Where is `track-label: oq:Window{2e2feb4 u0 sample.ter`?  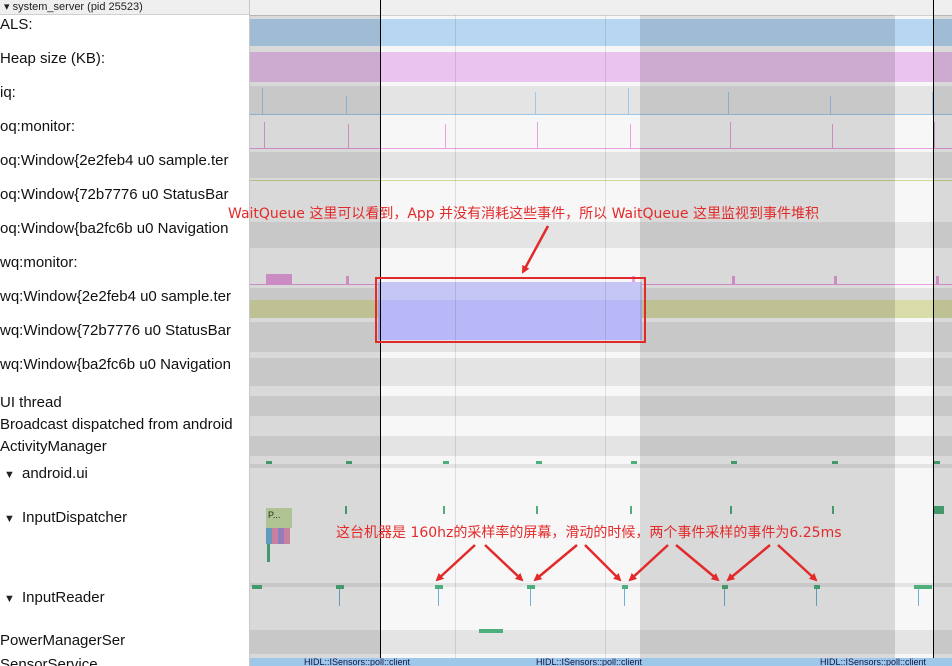 track-label: oq:Window{2e2feb4 u0 sample.ter is located at coordinates (114, 161).